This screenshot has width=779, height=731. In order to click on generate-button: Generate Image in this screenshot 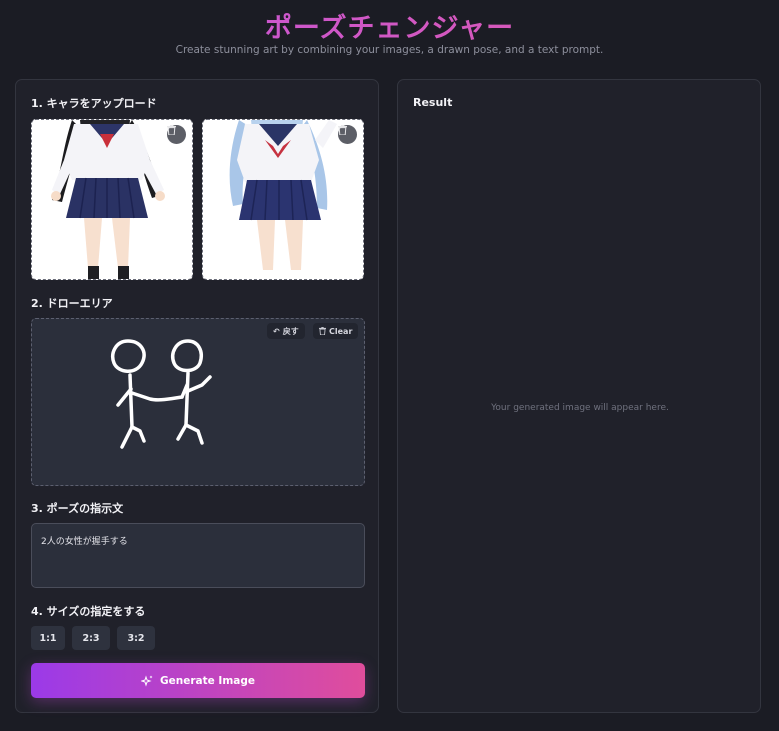, I will do `click(198, 680)`.